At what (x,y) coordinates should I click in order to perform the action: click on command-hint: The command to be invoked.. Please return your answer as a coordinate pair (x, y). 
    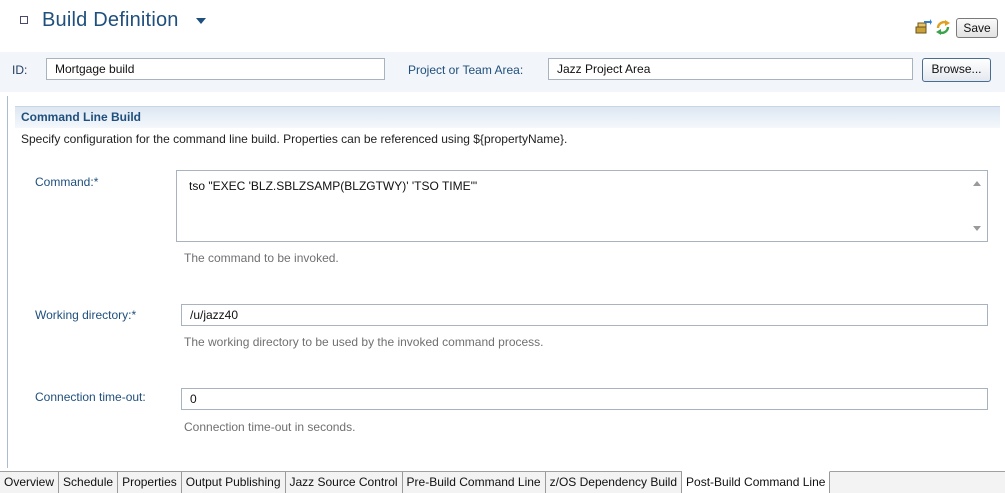
    Looking at the image, I should click on (261, 258).